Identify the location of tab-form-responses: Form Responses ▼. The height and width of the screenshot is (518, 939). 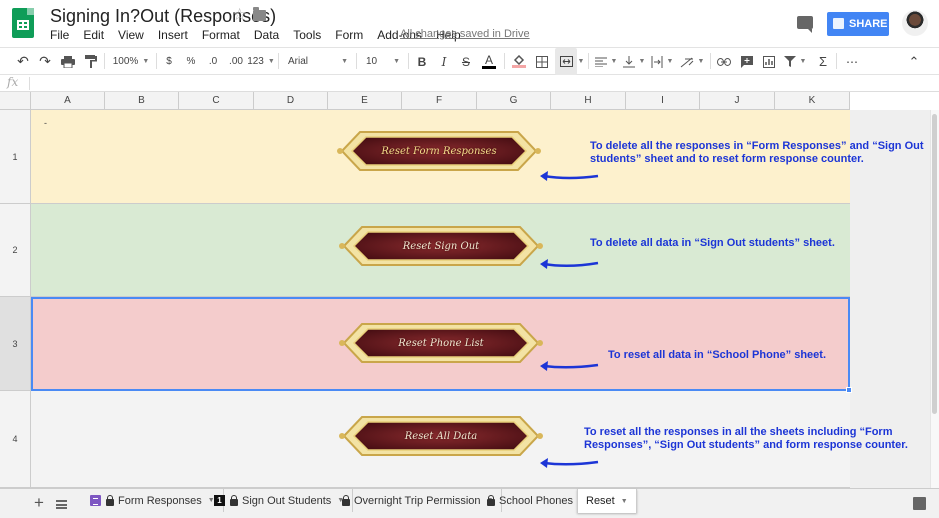
(153, 500).